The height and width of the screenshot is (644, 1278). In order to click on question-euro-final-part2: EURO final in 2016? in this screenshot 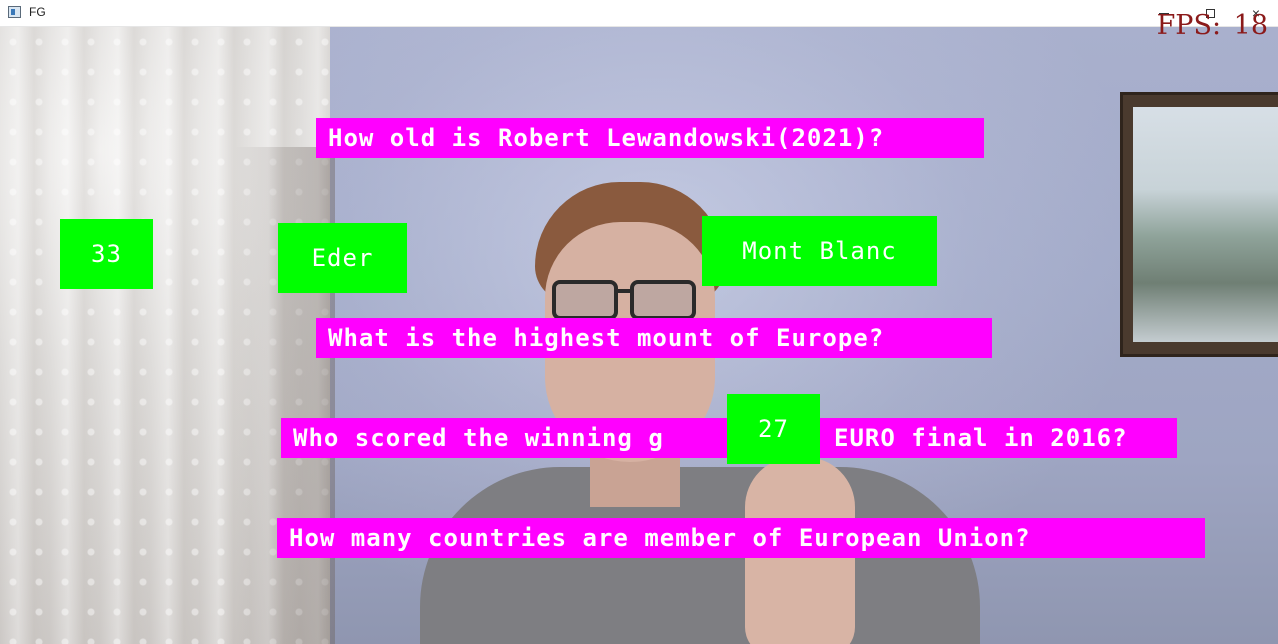, I will do `click(998, 438)`.